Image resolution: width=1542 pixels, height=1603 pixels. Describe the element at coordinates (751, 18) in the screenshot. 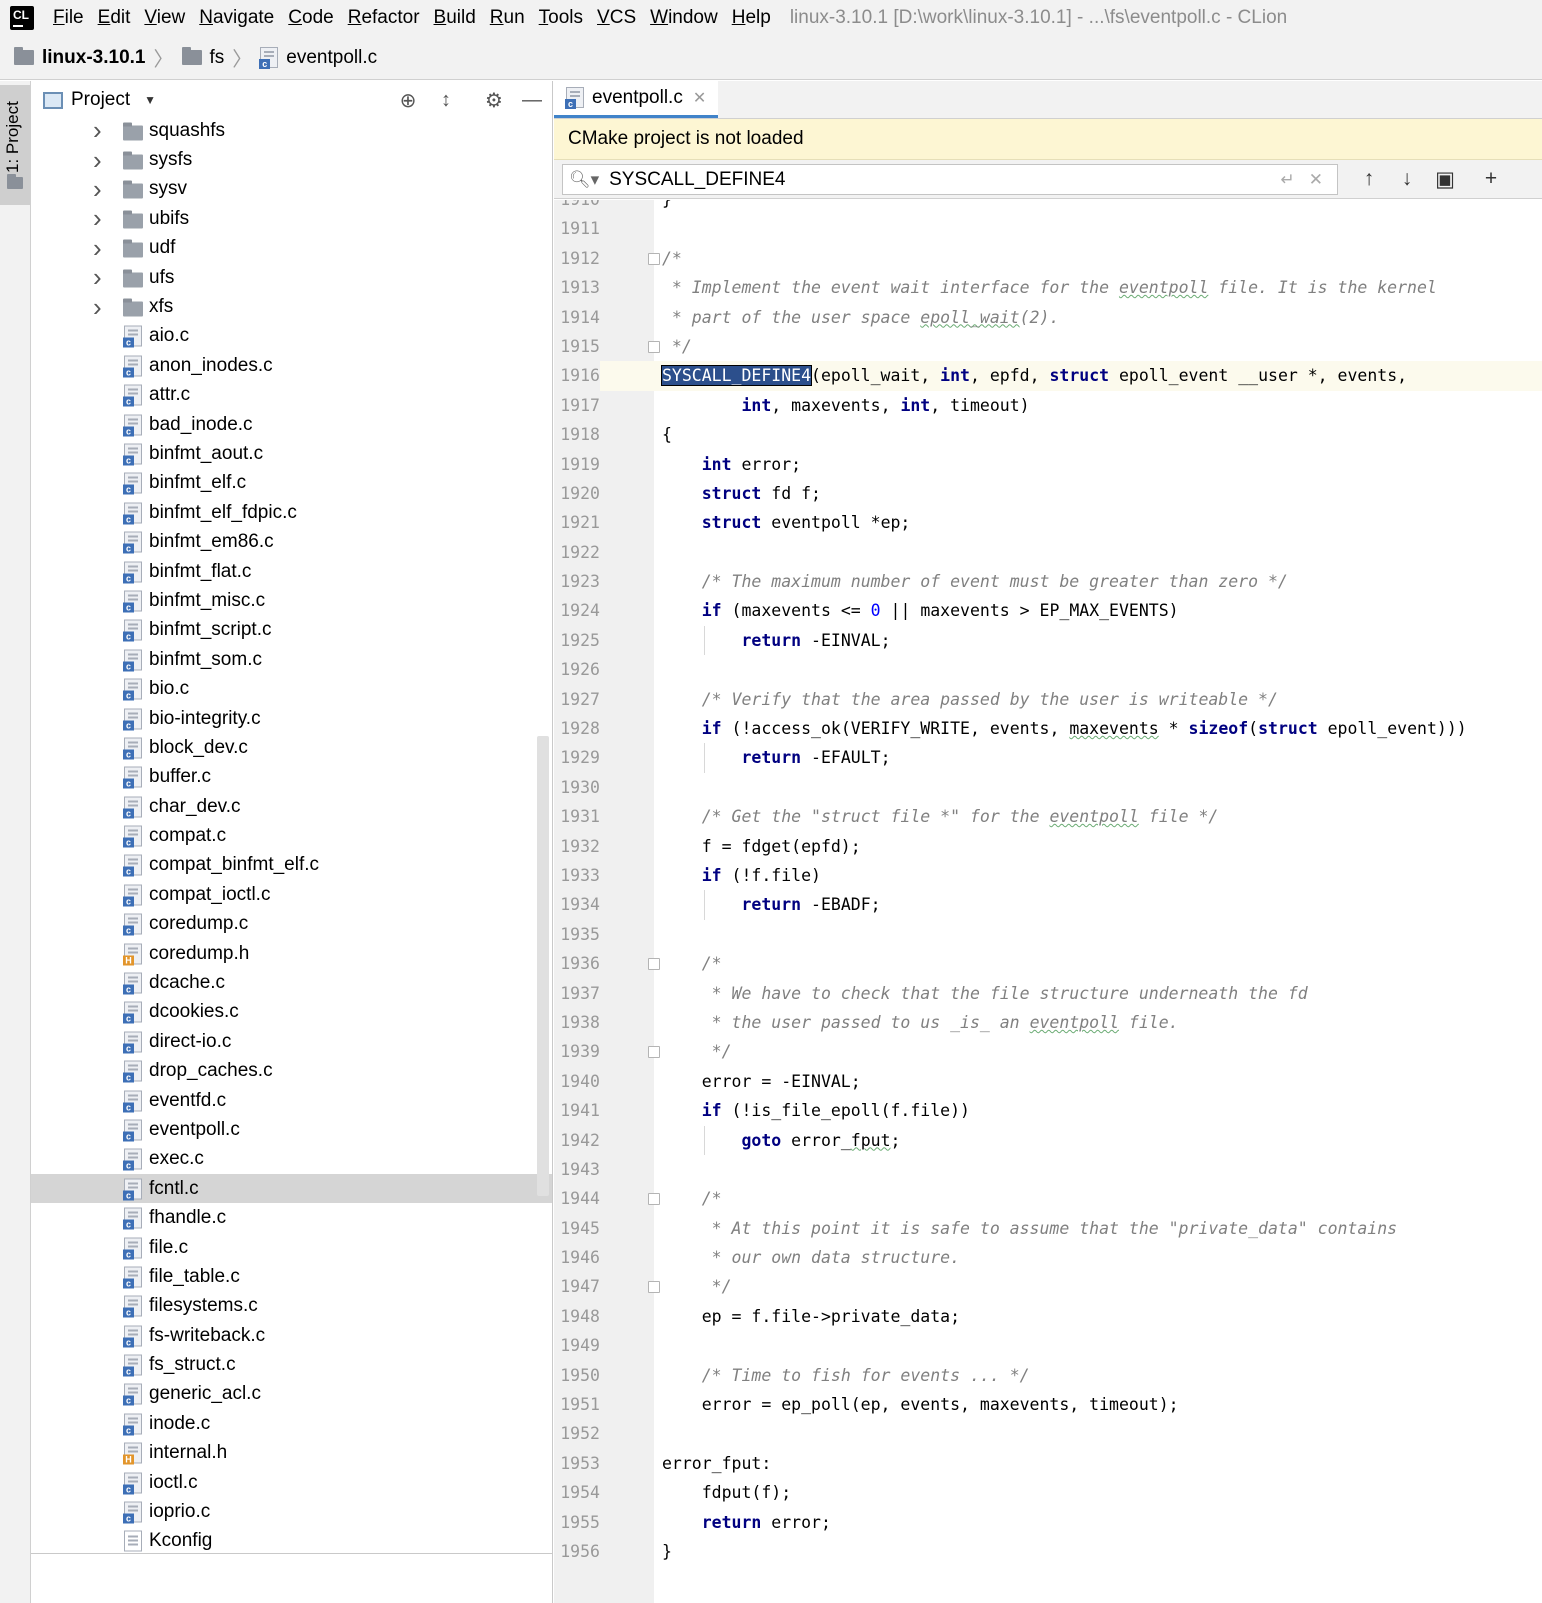

I see `menu-help: Help` at that location.